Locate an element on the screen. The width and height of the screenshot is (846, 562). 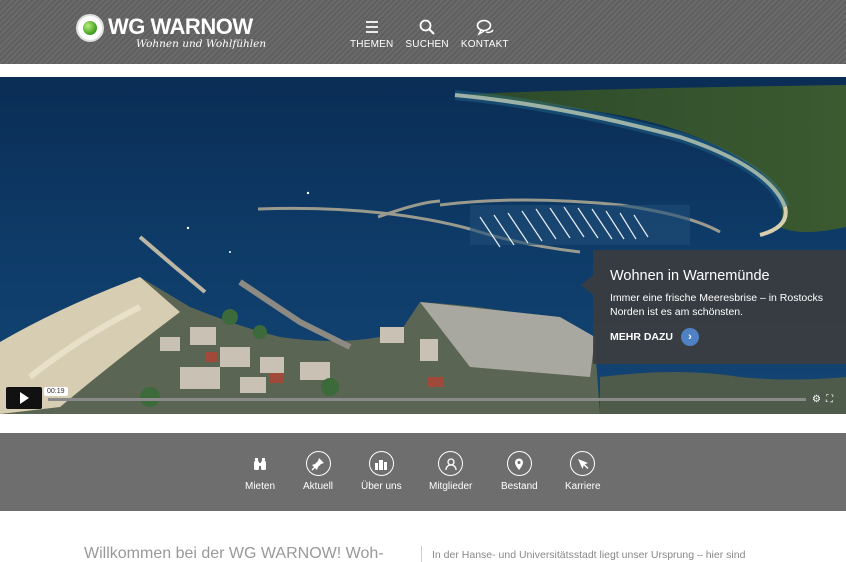
welcome-heading: Willkommen bei der WG WARNOW! Woh- is located at coordinates (234, 553).